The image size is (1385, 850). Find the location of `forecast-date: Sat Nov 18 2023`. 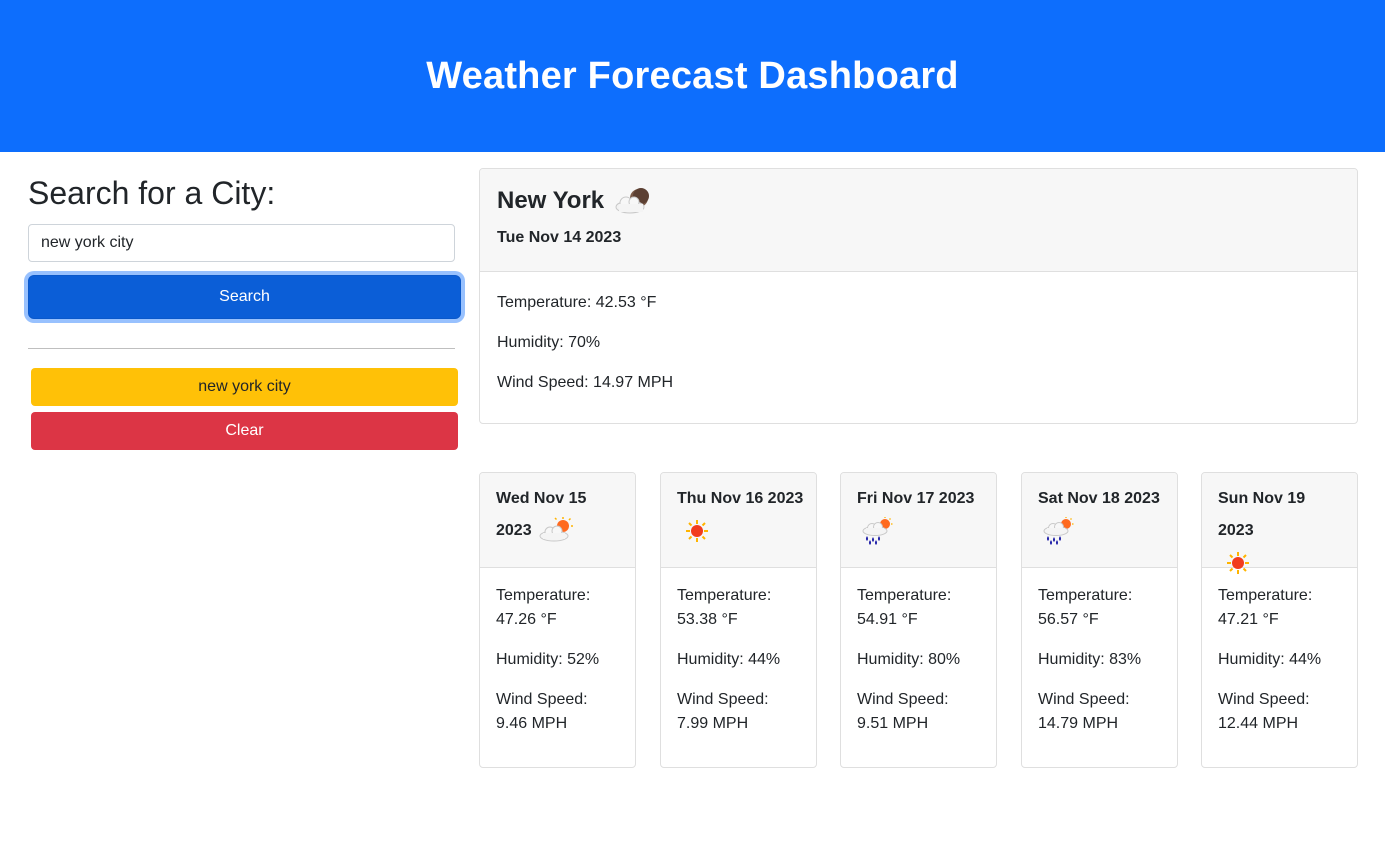

forecast-date: Sat Nov 18 2023 is located at coordinates (1099, 498).